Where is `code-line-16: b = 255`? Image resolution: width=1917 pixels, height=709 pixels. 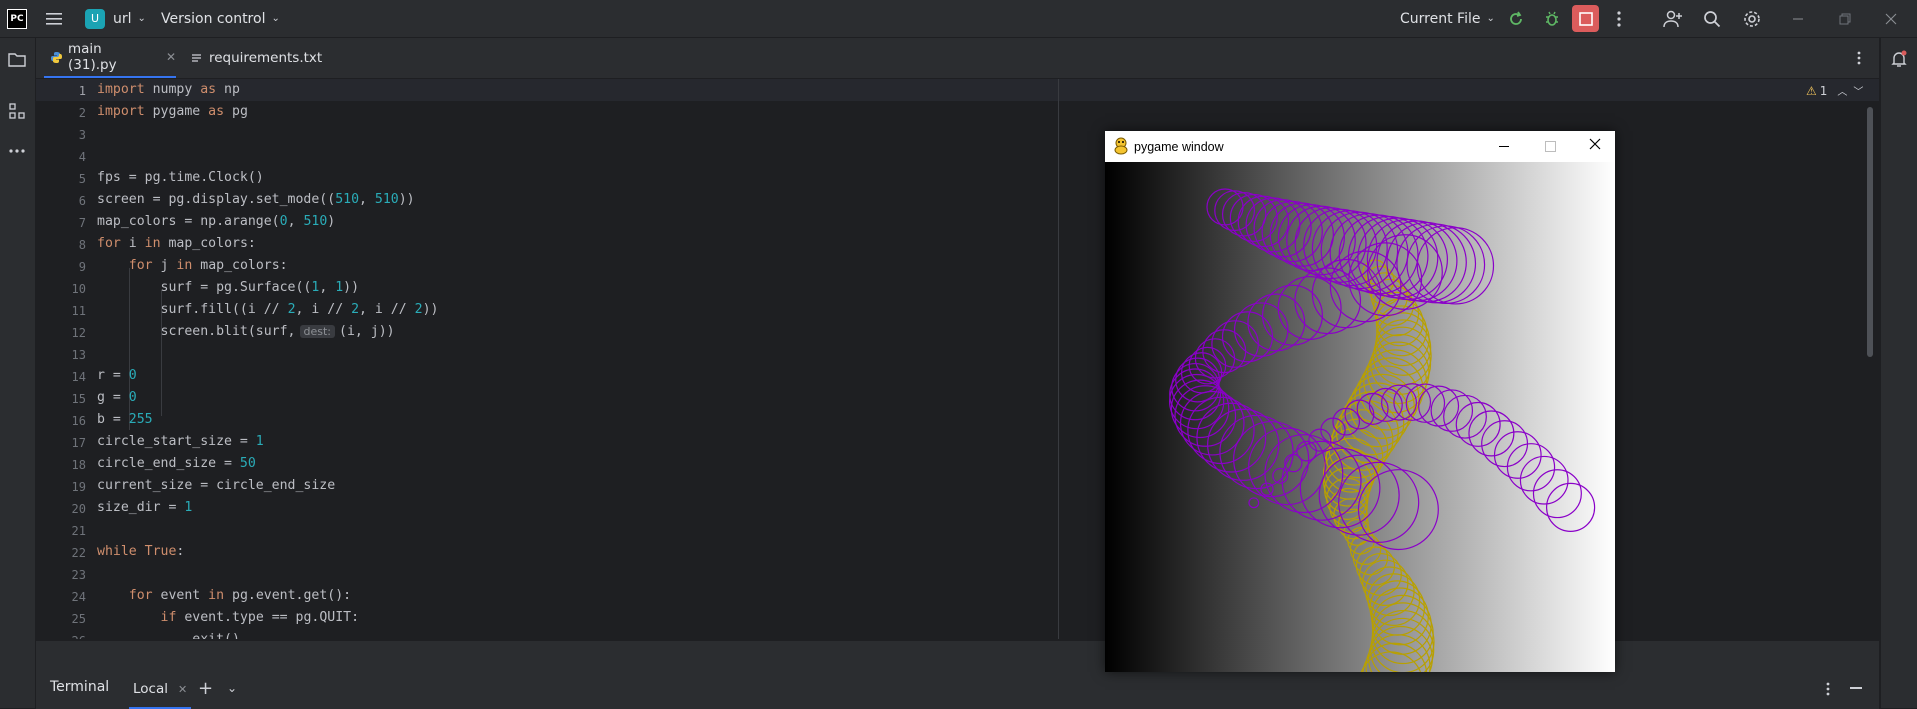 code-line-16: b = 255 is located at coordinates (125, 419).